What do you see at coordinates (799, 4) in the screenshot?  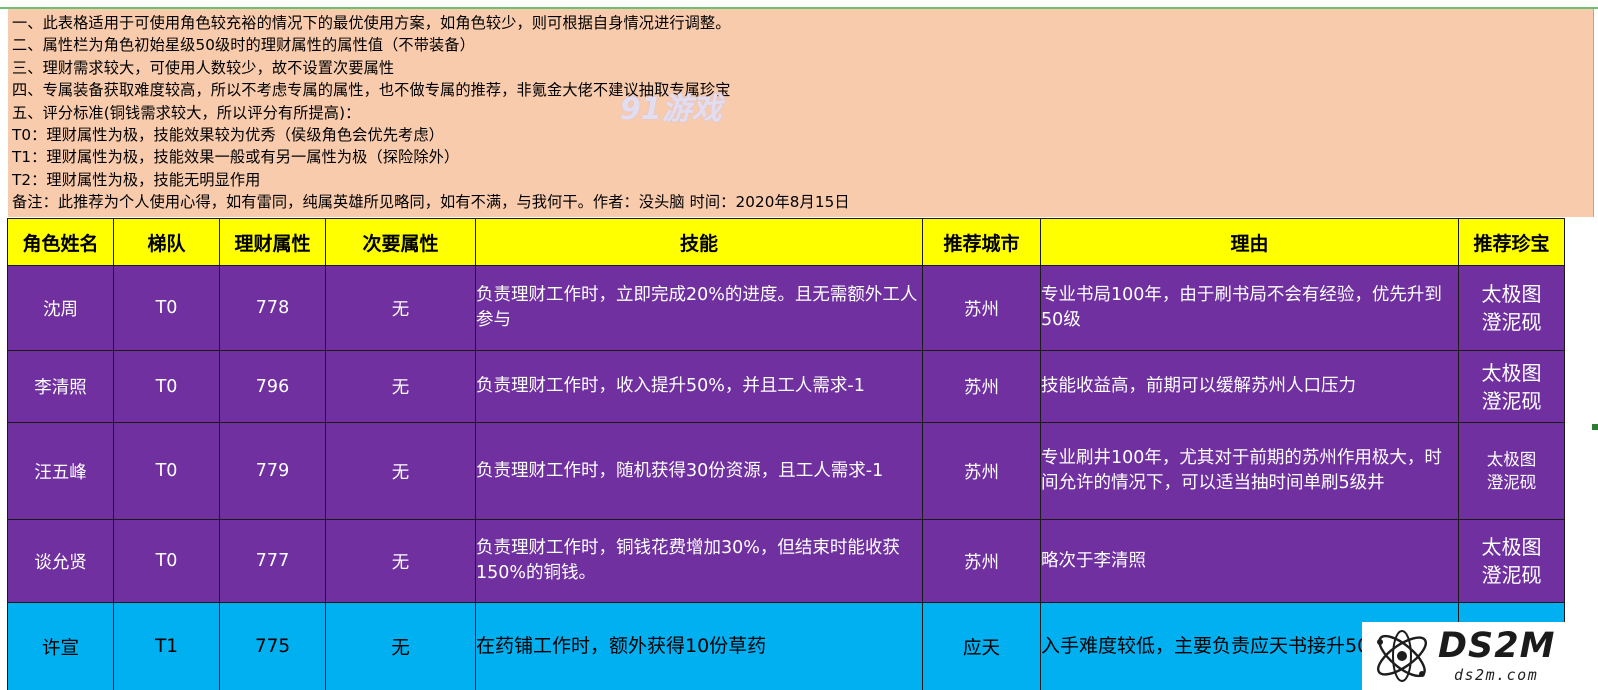 I see `grid-top-row` at bounding box center [799, 4].